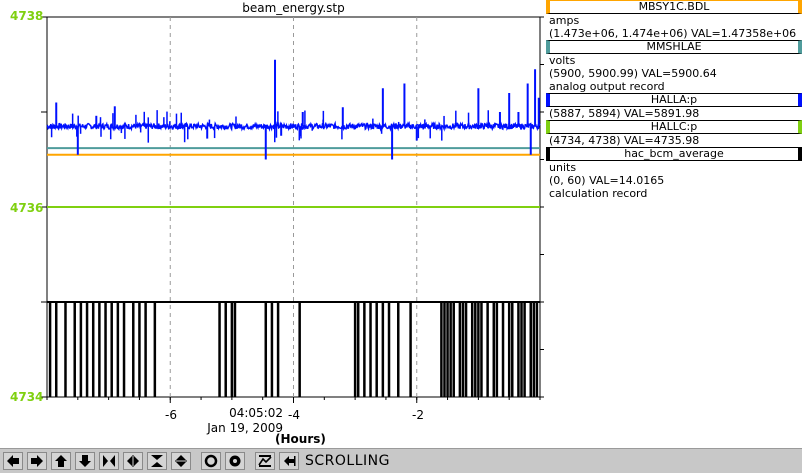  What do you see at coordinates (607, 86) in the screenshot?
I see `legend-text: analog output record` at bounding box center [607, 86].